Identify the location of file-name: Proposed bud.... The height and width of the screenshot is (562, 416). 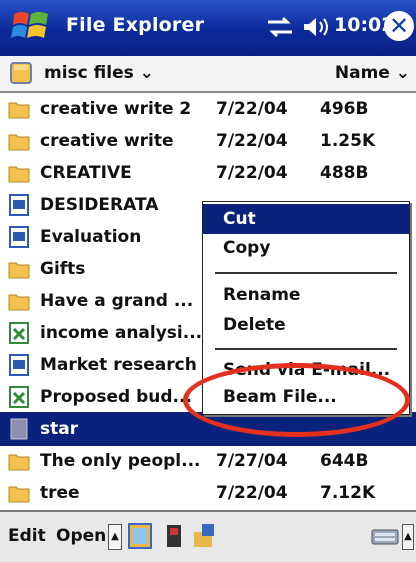
(116, 397).